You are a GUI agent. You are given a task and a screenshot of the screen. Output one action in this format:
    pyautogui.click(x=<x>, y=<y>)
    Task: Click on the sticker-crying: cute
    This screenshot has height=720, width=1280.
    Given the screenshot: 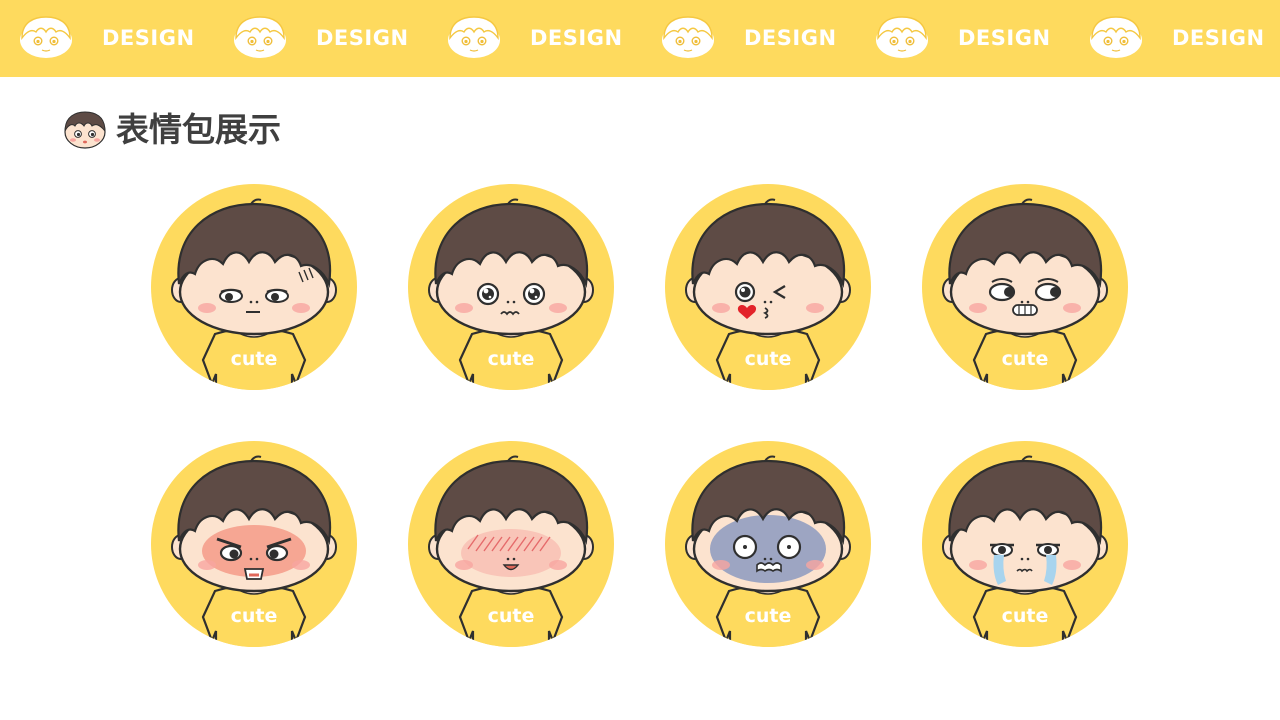 What is the action you would take?
    pyautogui.click(x=1025, y=544)
    